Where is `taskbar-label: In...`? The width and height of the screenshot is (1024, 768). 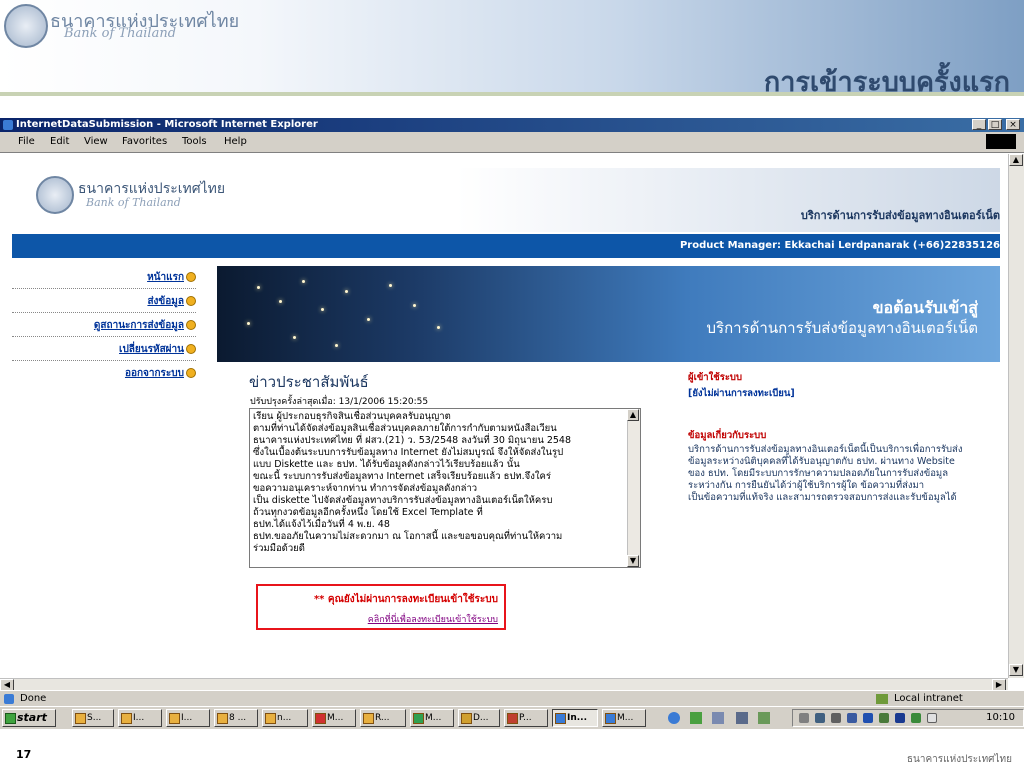 taskbar-label: In... is located at coordinates (577, 718).